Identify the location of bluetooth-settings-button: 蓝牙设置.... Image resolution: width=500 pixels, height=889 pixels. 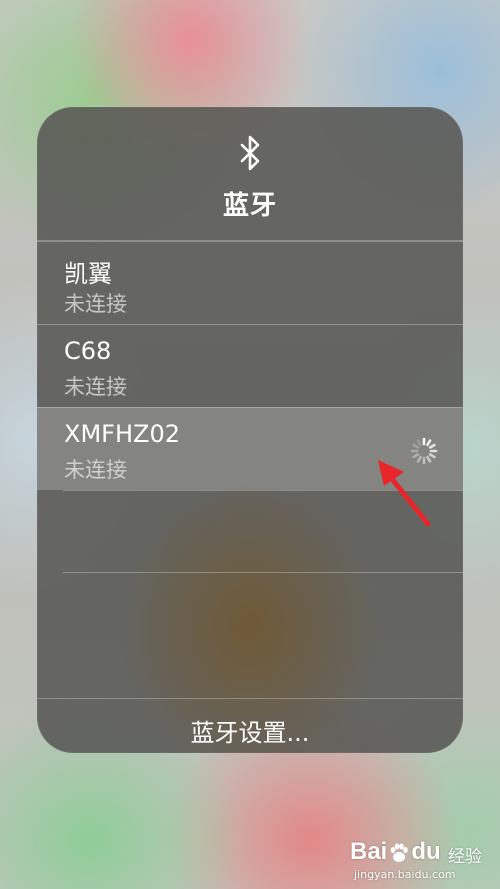
(250, 730).